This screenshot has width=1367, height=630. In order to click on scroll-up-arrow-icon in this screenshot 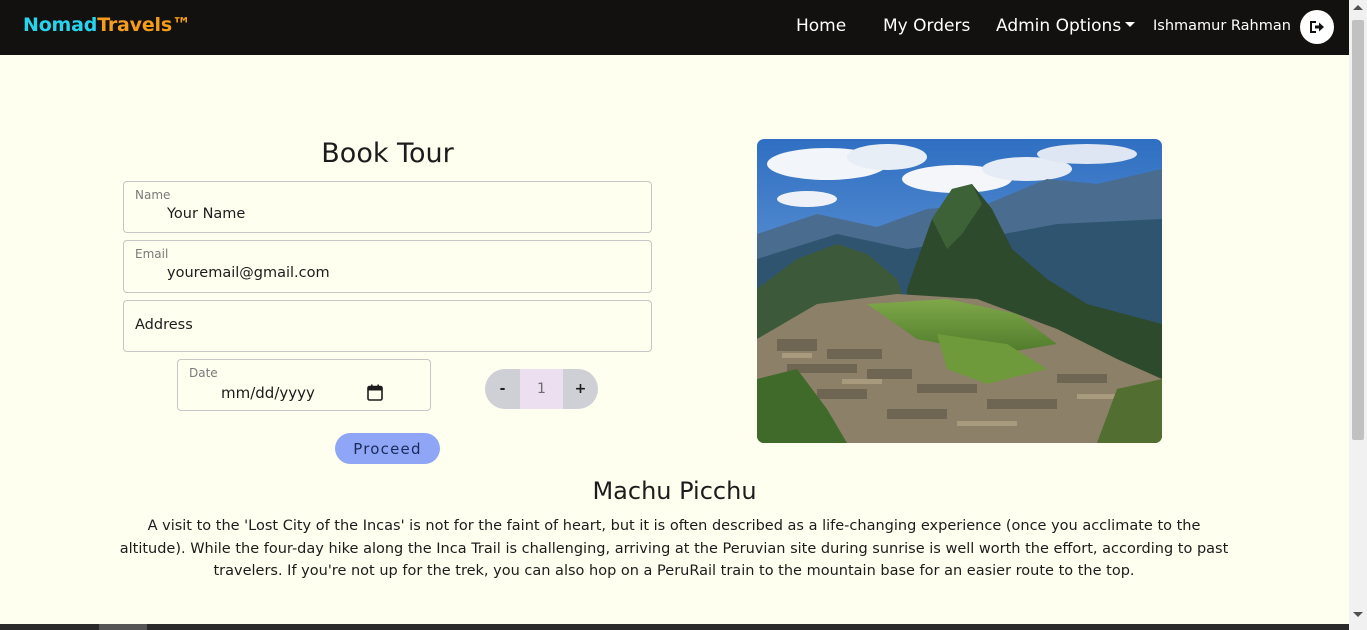, I will do `click(1358, 7)`.